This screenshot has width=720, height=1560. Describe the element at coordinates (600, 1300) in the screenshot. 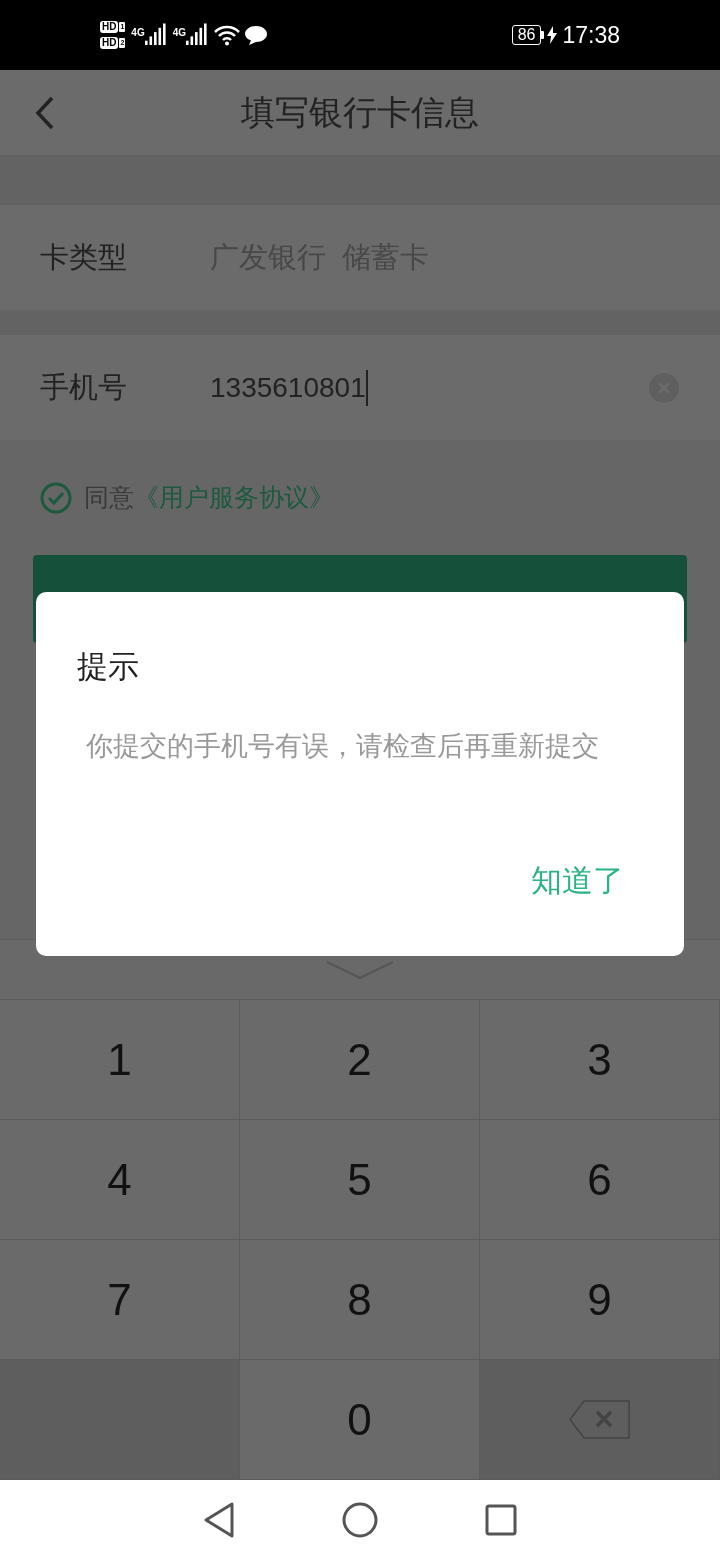

I see `digit-key: 9` at that location.